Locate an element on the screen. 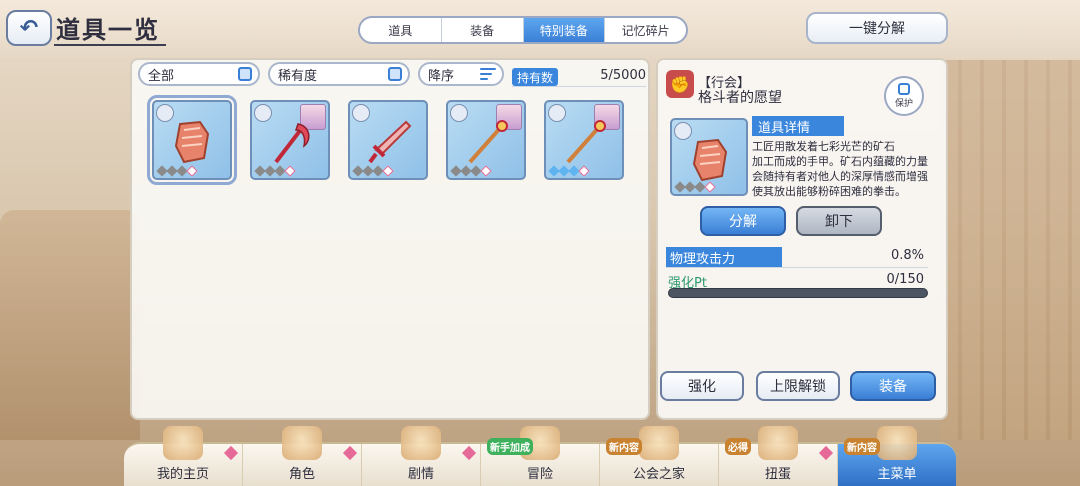 The image size is (1080, 486). equipment-slot-blue-staff is located at coordinates (584, 140).